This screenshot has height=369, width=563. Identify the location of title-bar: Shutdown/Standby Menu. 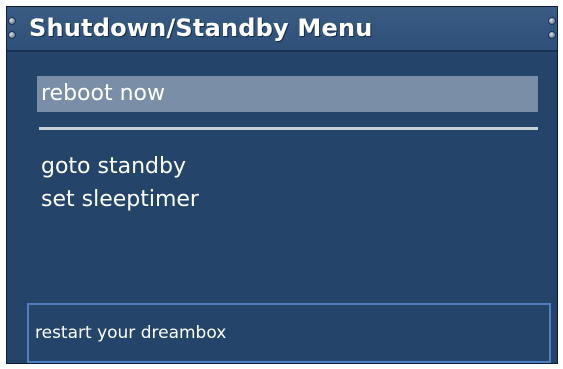
(282, 29).